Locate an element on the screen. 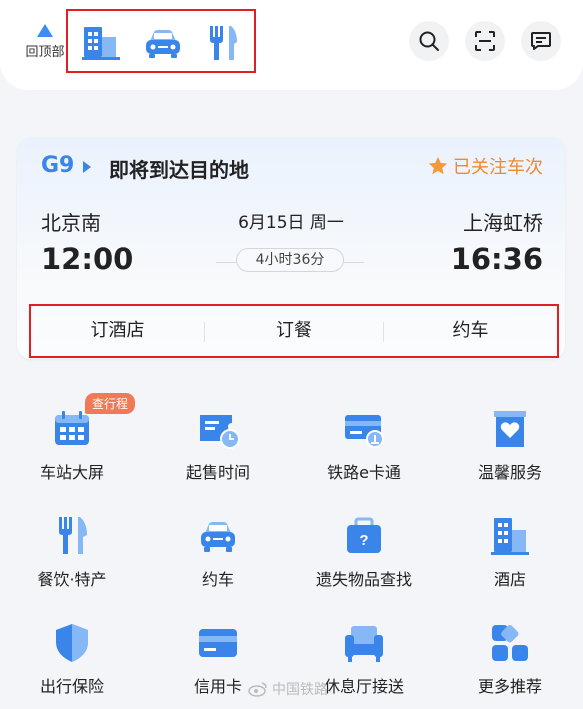 Image resolution: width=583 pixels, height=709 pixels. fork-knife-icon is located at coordinates (223, 43).